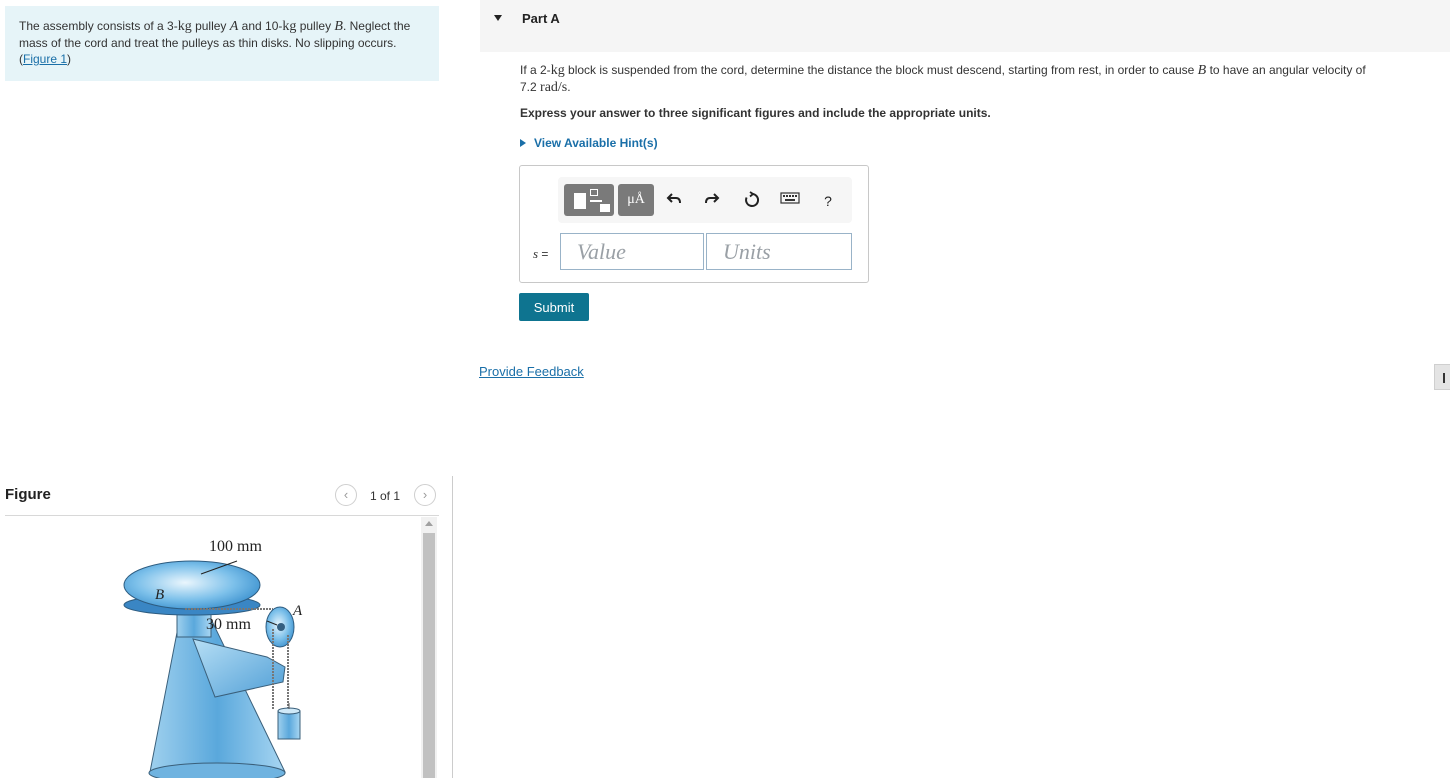  What do you see at coordinates (425, 495) in the screenshot?
I see `figure-next-button: ›` at bounding box center [425, 495].